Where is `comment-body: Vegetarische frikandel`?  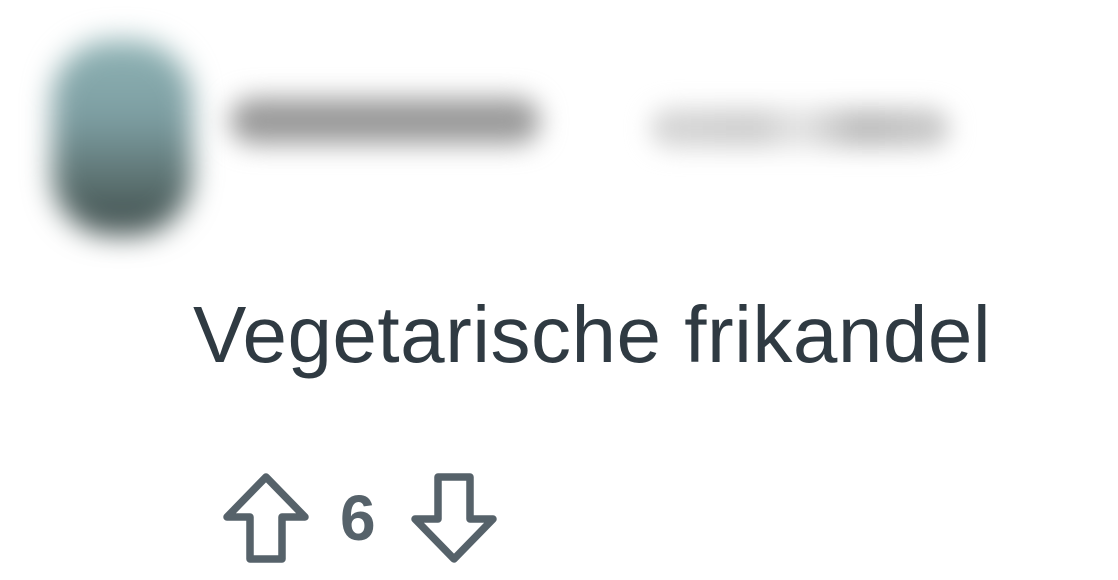
comment-body: Vegetarische frikandel is located at coordinates (592, 334).